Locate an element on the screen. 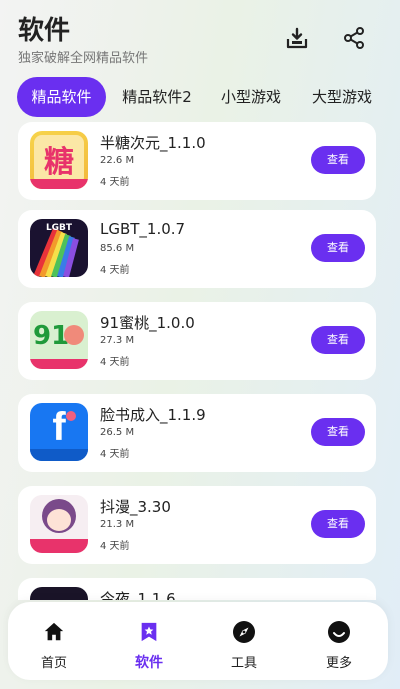 This screenshot has height=689, width=400. nav-software: 软件 is located at coordinates (149, 641).